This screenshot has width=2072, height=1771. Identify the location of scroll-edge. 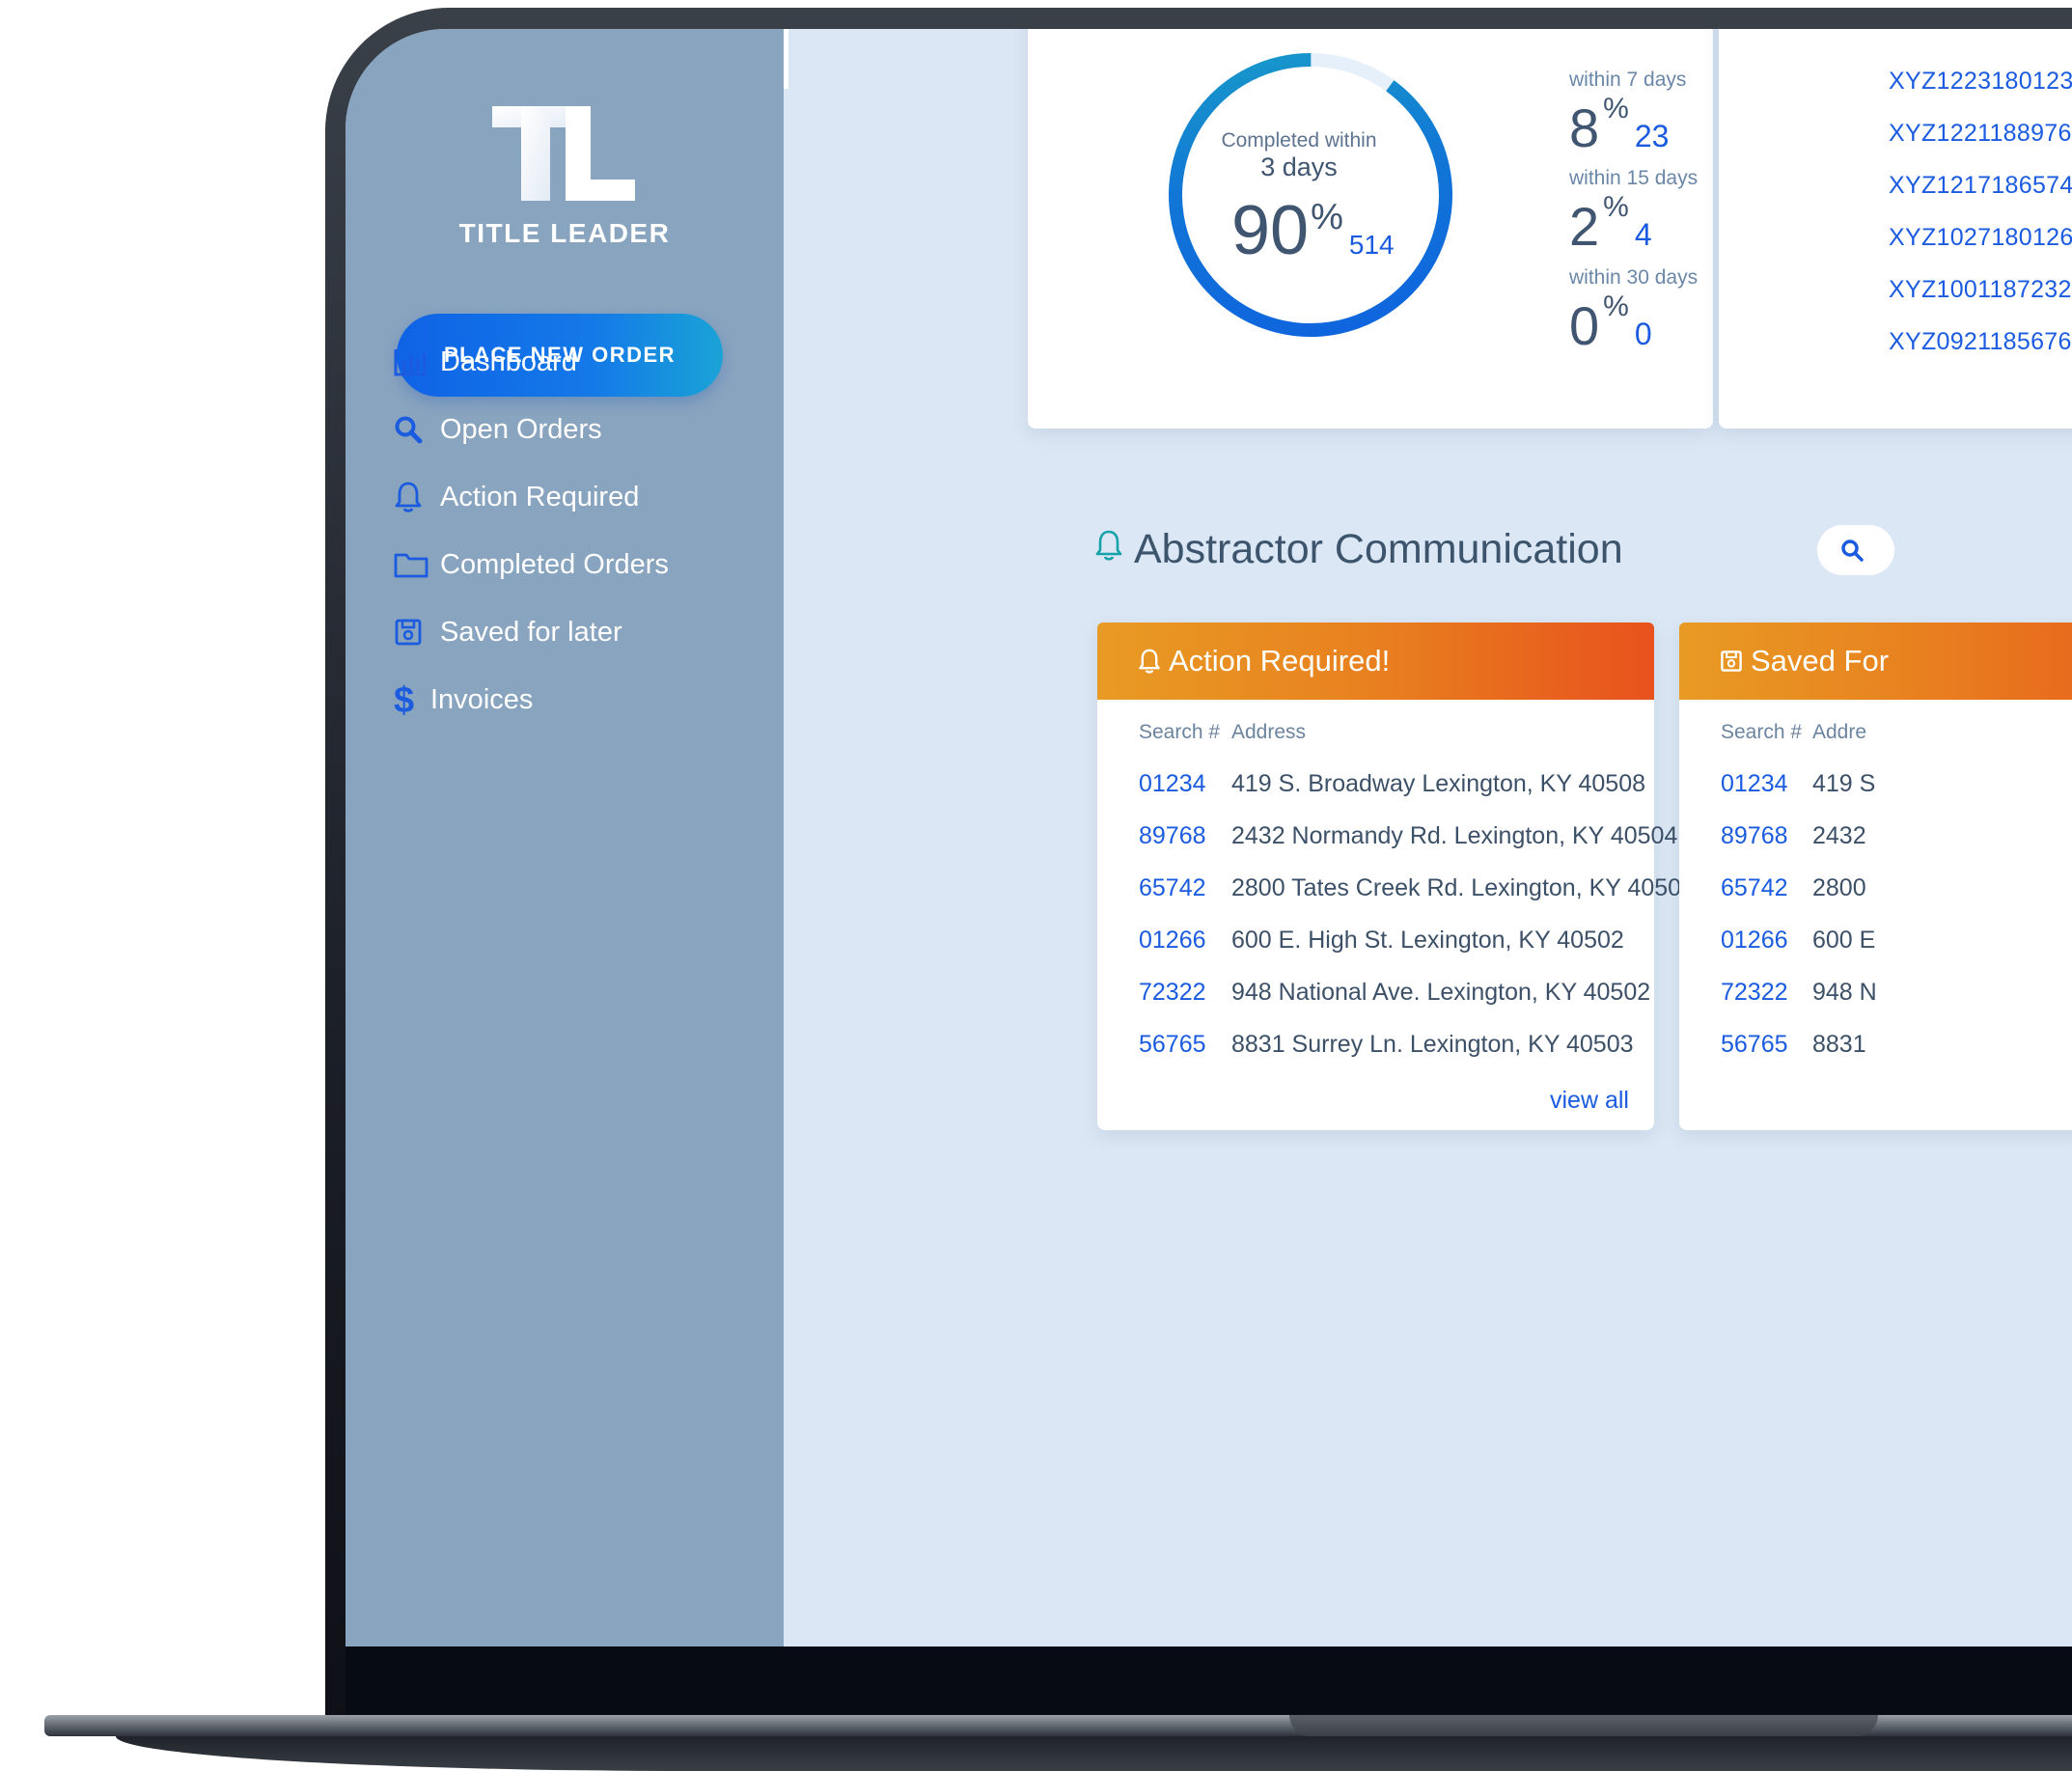
(786, 59).